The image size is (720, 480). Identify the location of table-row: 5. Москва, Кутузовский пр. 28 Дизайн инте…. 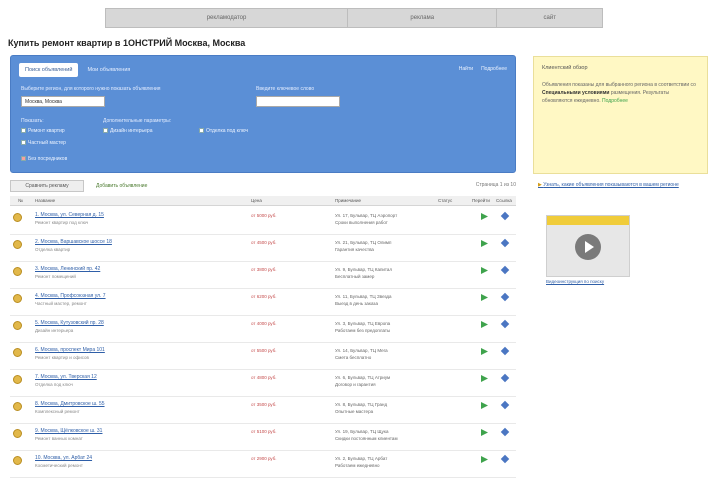
(263, 329).